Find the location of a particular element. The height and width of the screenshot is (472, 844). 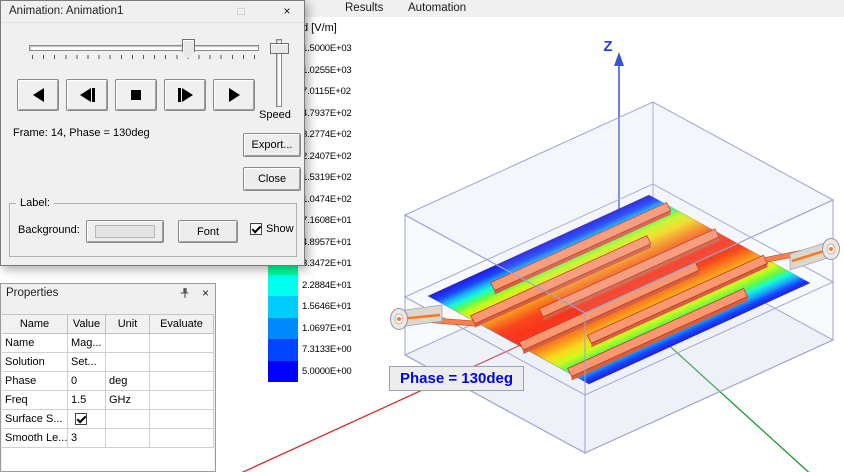

play-backward-button is located at coordinates (38, 95).